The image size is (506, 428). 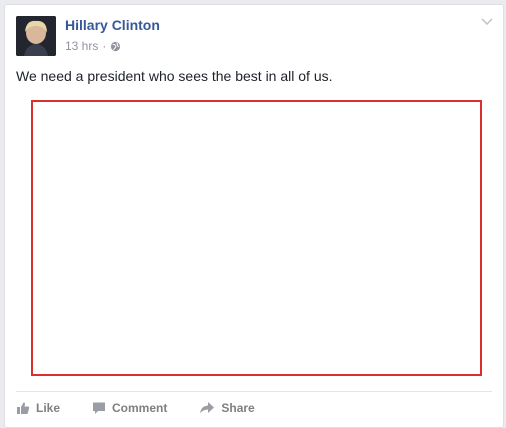 I want to click on comment-button: Comment, so click(x=129, y=408).